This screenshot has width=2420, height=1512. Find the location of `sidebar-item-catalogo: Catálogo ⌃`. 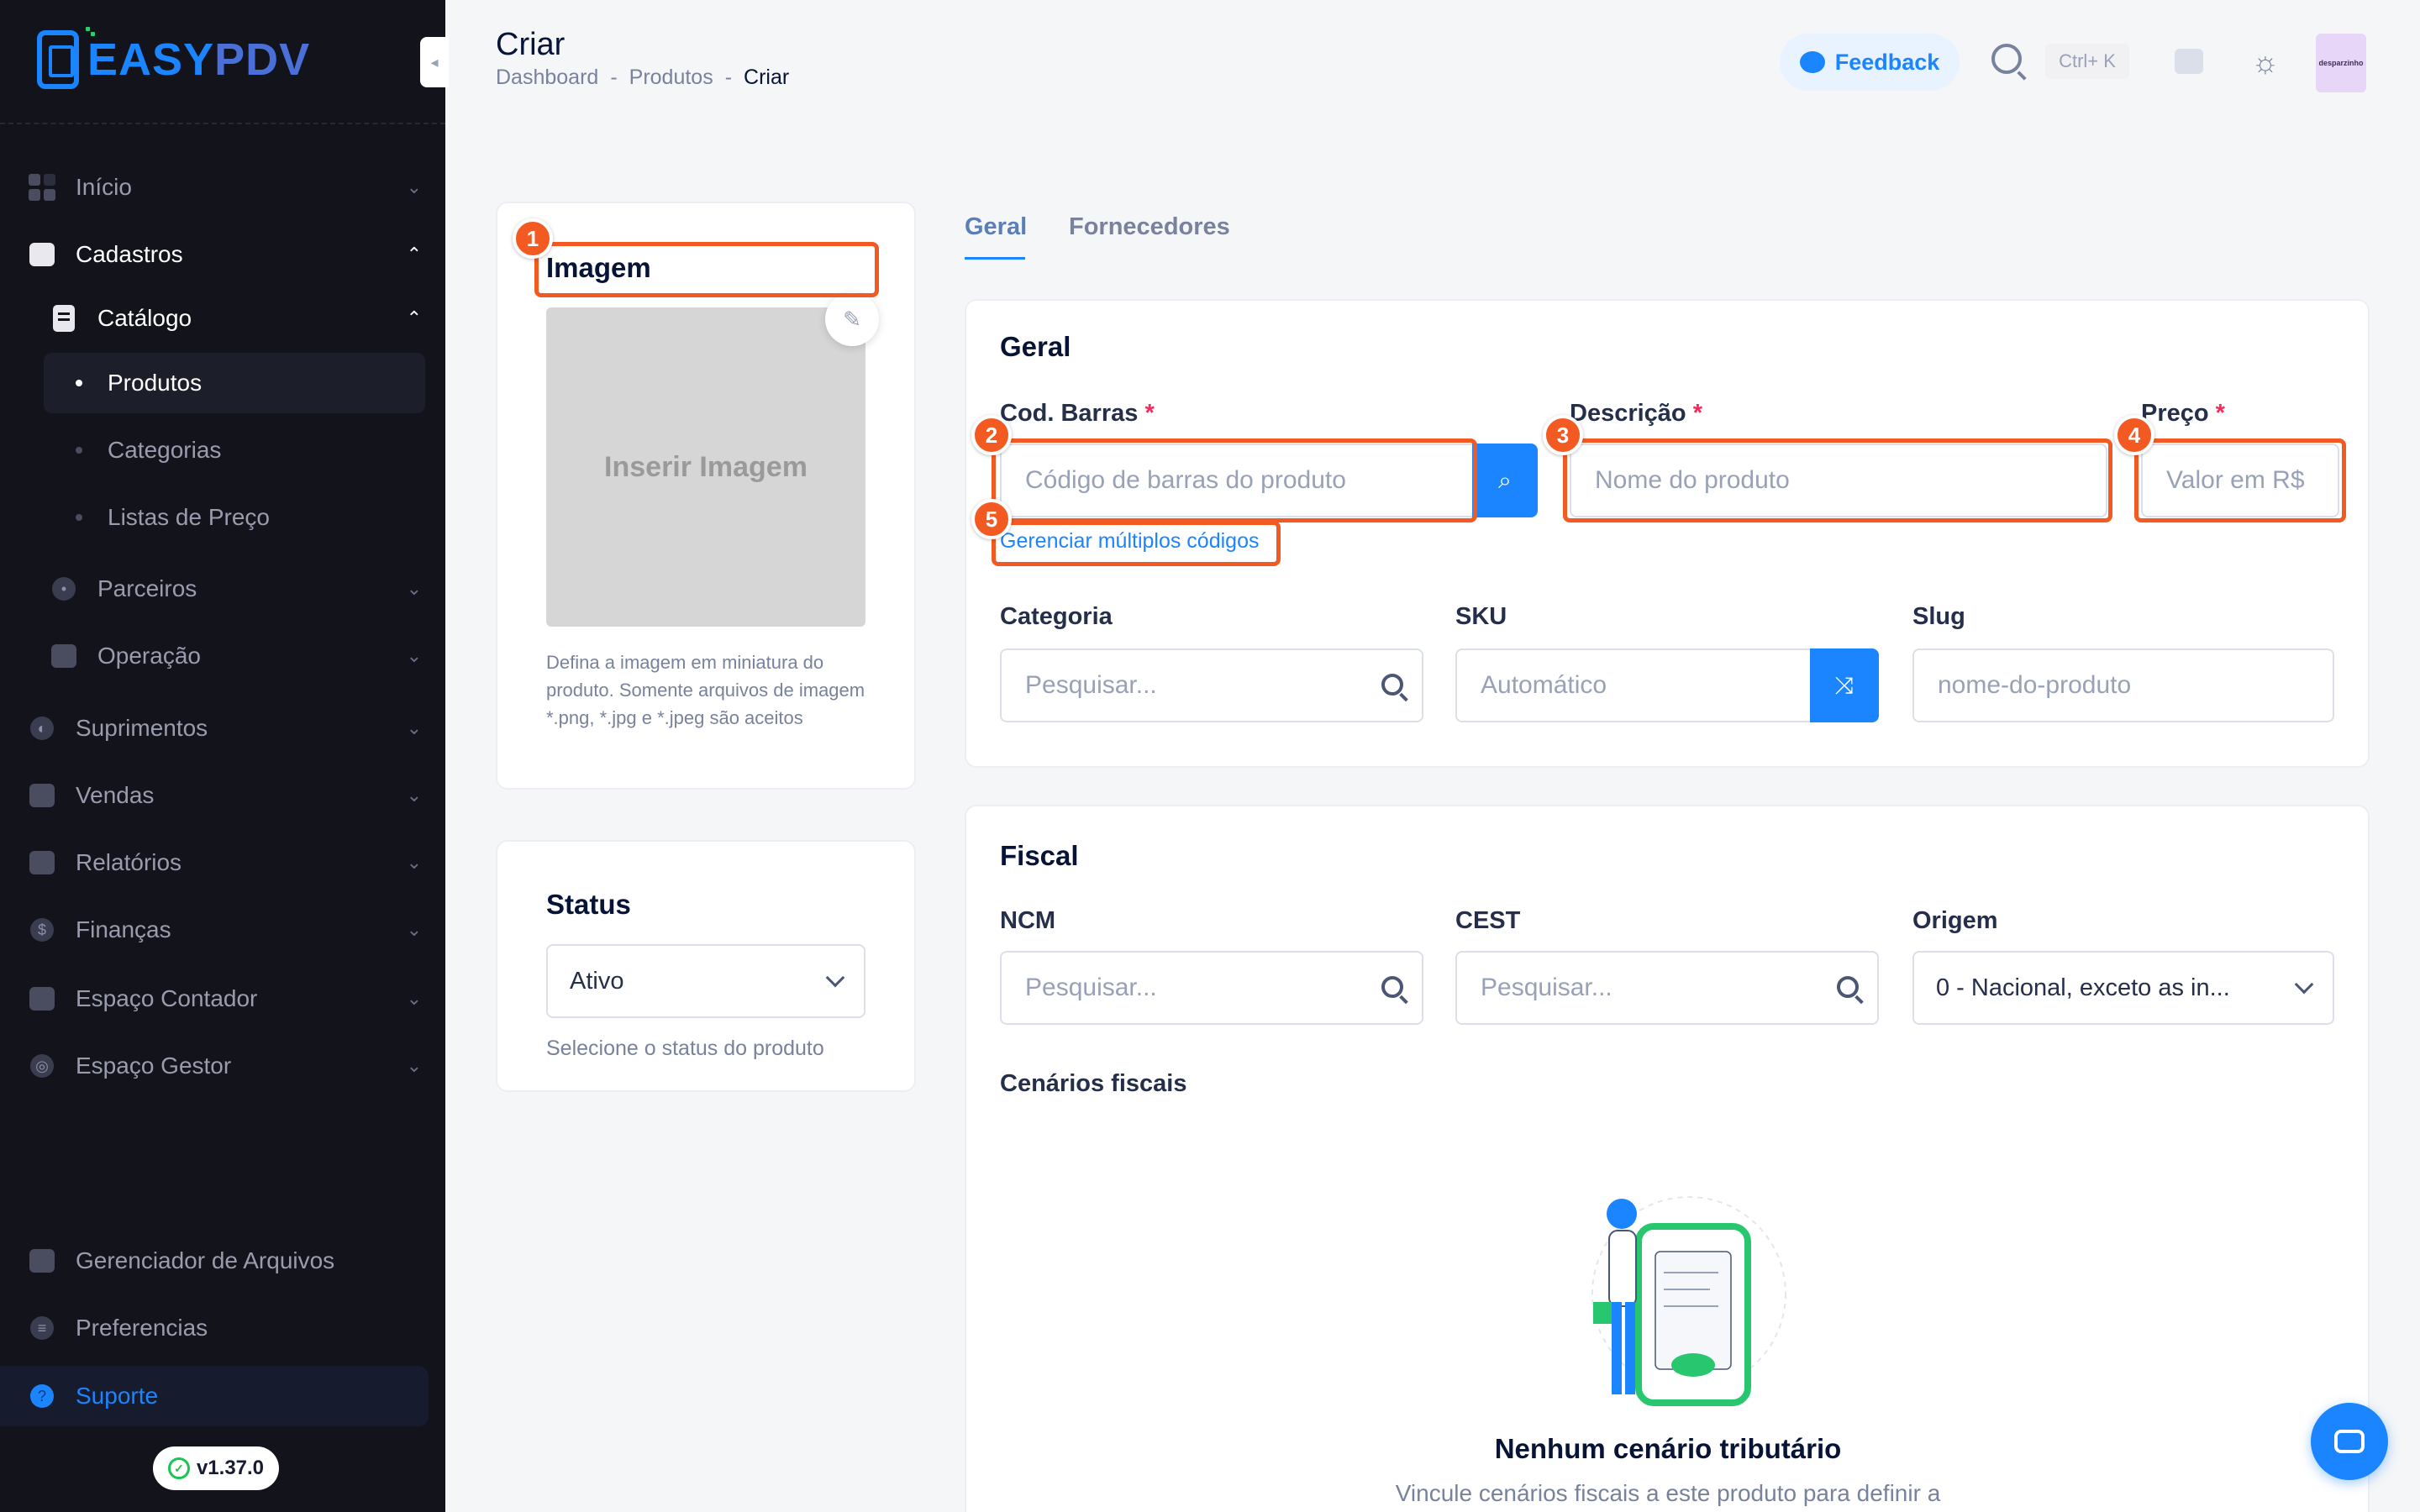

sidebar-item-catalogo: Catálogo ⌃ is located at coordinates (238, 318).